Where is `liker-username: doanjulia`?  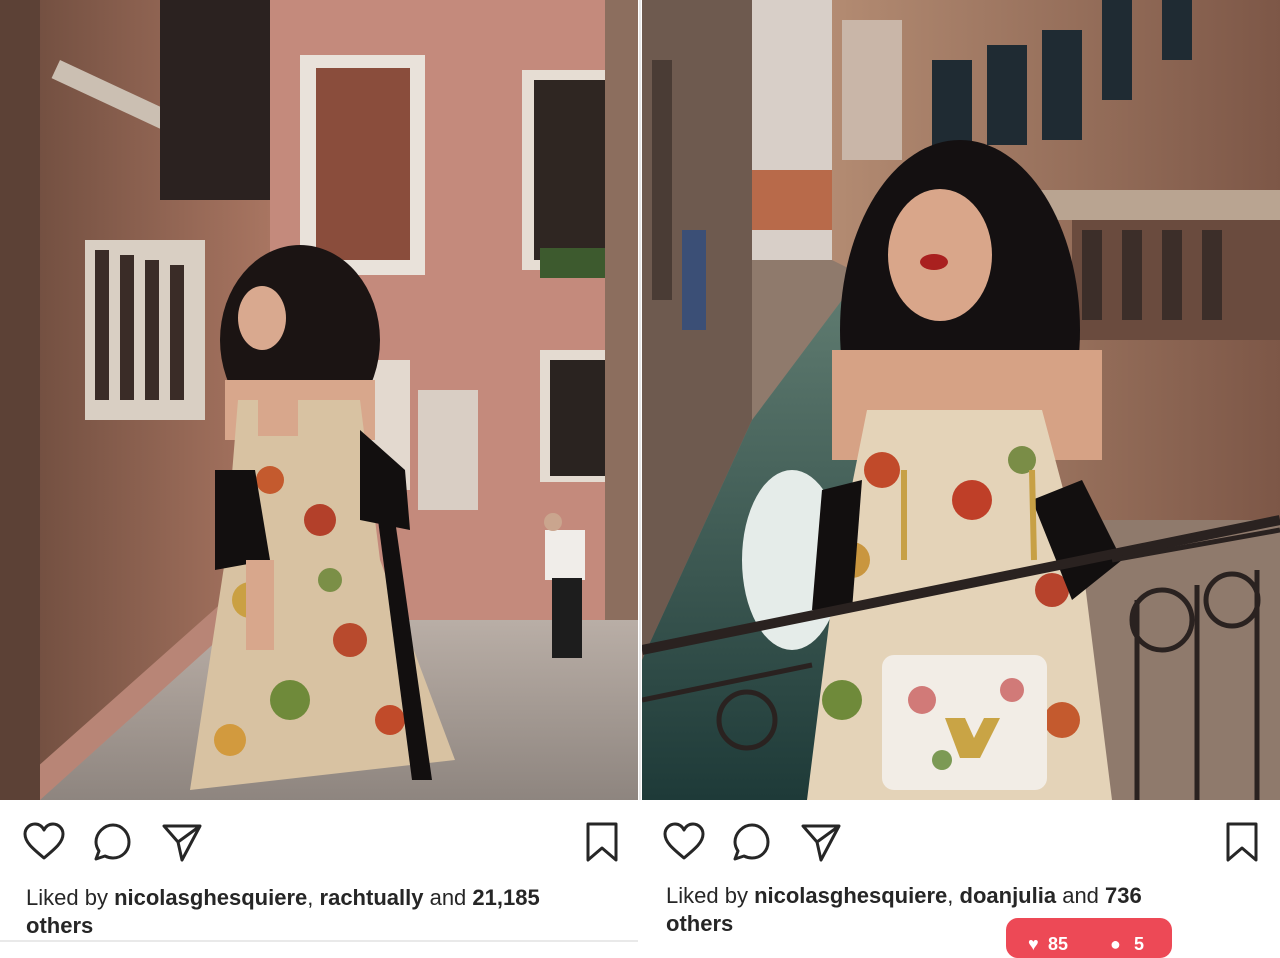
liker-username: doanjulia is located at coordinates (1008, 895).